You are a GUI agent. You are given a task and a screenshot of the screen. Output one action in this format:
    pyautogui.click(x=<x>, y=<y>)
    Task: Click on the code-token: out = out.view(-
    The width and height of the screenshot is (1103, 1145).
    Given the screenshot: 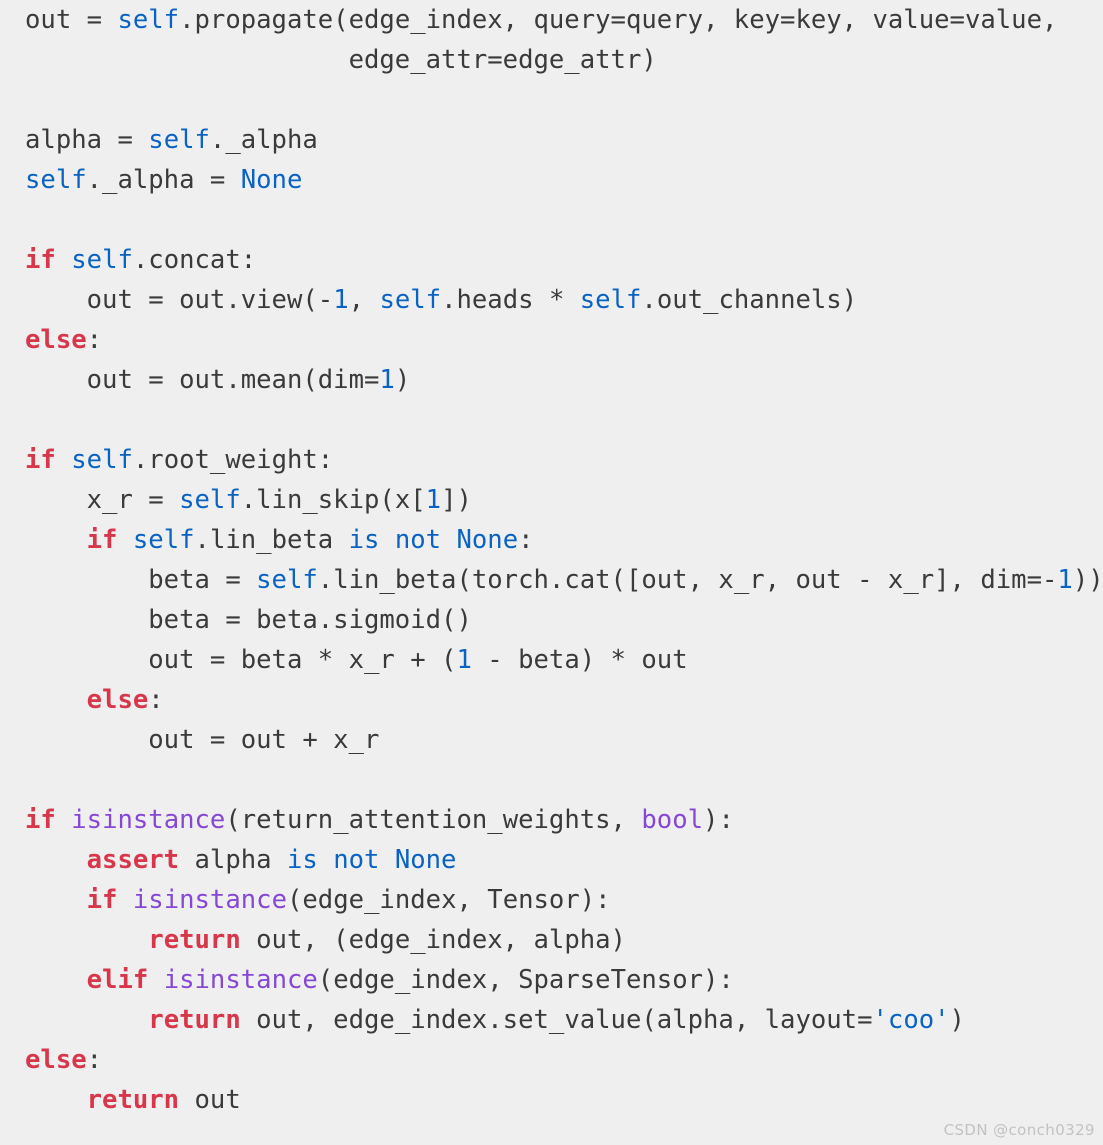 What is the action you would take?
    pyautogui.click(x=179, y=300)
    